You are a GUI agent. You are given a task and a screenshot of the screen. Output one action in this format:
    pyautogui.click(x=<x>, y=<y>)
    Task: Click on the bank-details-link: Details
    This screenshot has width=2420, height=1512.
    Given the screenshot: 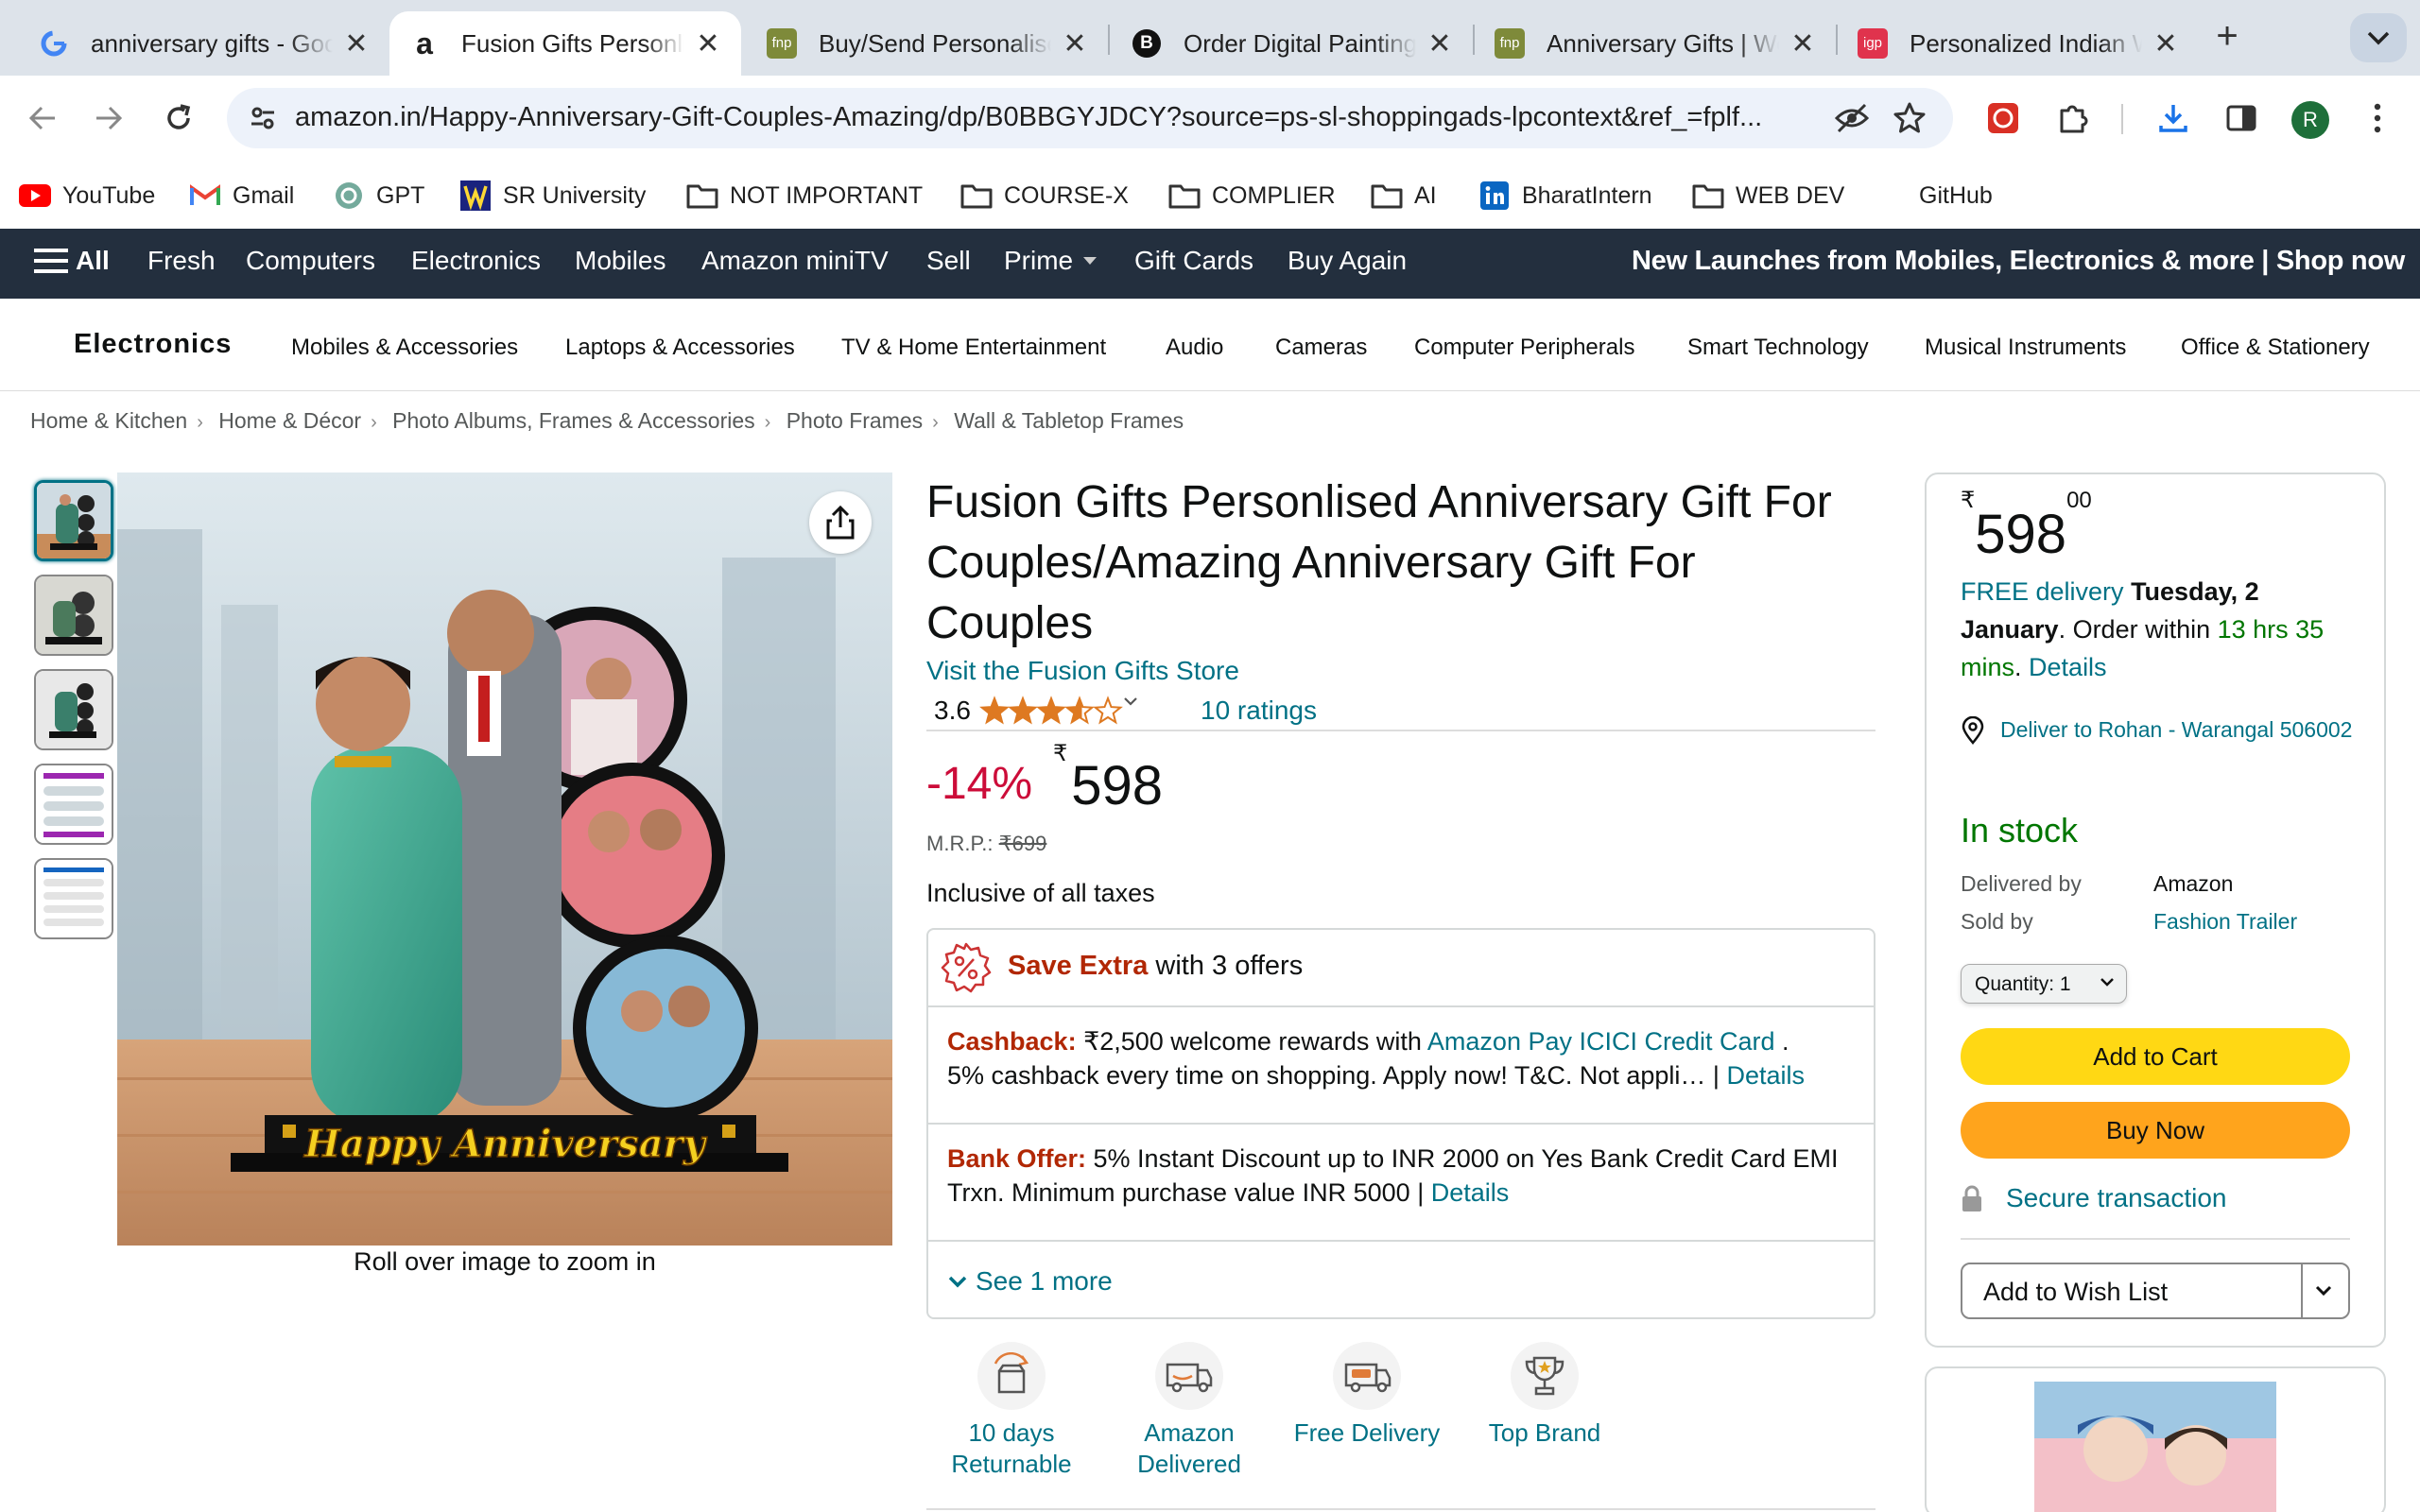 What is the action you would take?
    pyautogui.click(x=1470, y=1192)
    